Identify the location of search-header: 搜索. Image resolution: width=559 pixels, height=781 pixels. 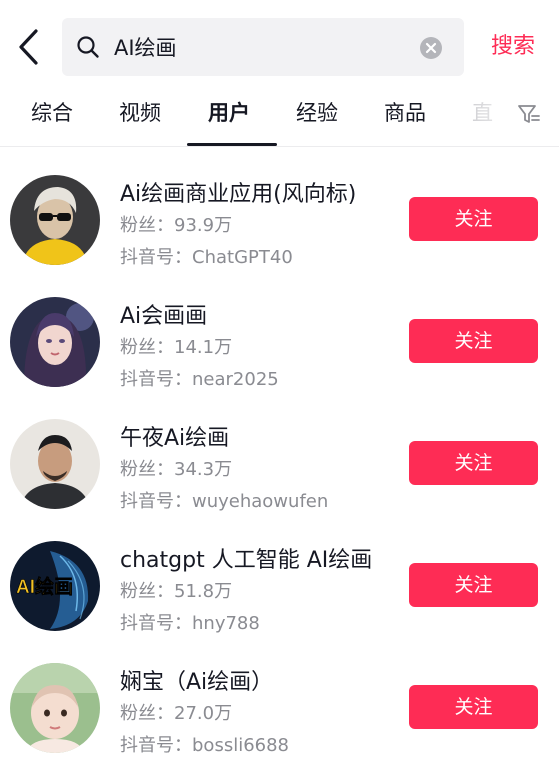
(279, 47).